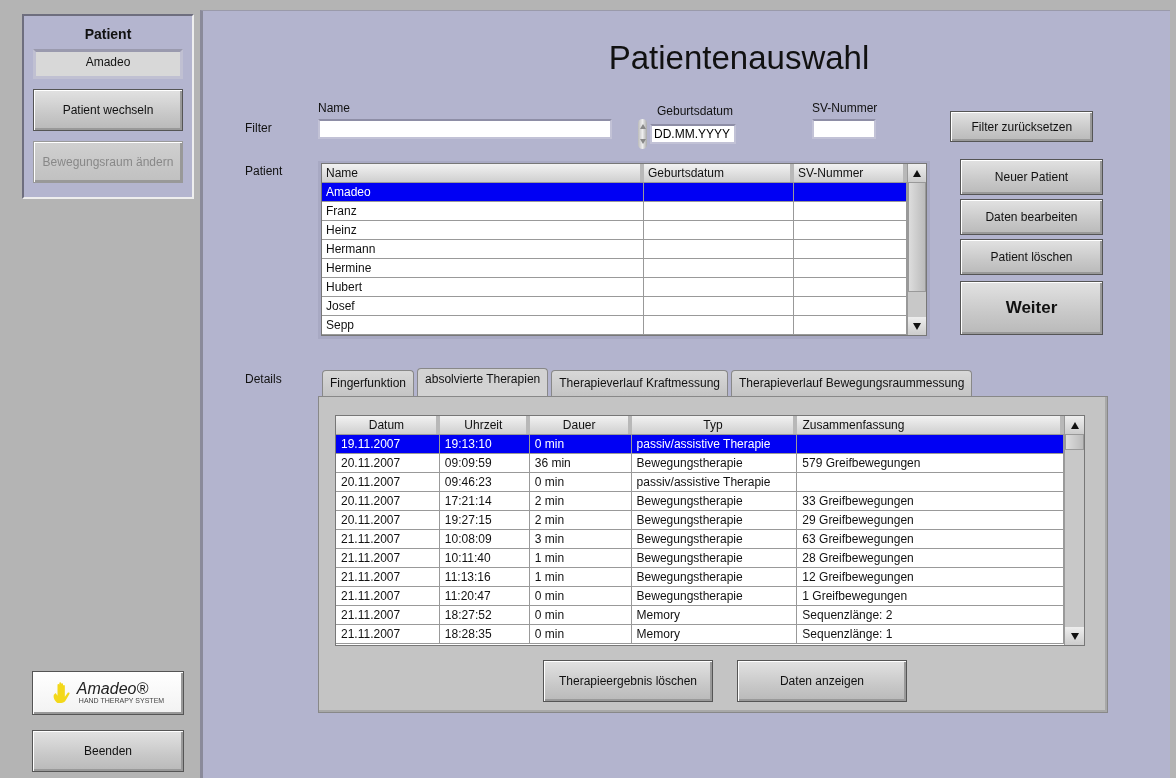 This screenshot has width=1176, height=778. I want to click on sv-field, so click(844, 129).